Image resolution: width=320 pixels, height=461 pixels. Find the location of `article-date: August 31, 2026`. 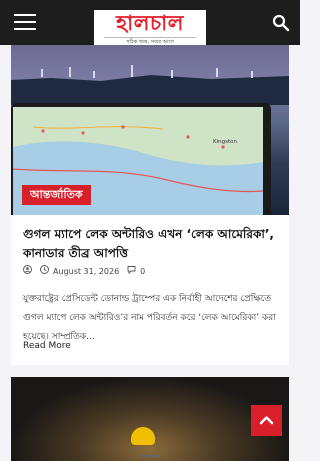

article-date: August 31, 2026 is located at coordinates (86, 272).